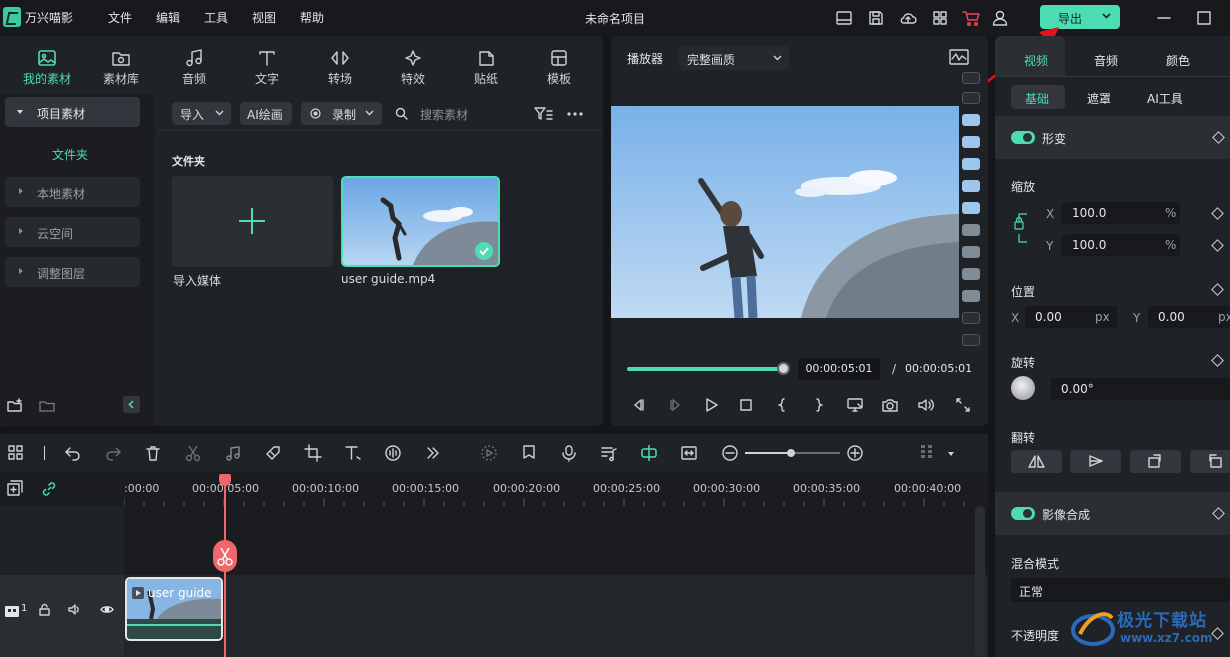 The width and height of the screenshot is (1230, 657). What do you see at coordinates (940, 18) in the screenshot?
I see `grid-apps-icon` at bounding box center [940, 18].